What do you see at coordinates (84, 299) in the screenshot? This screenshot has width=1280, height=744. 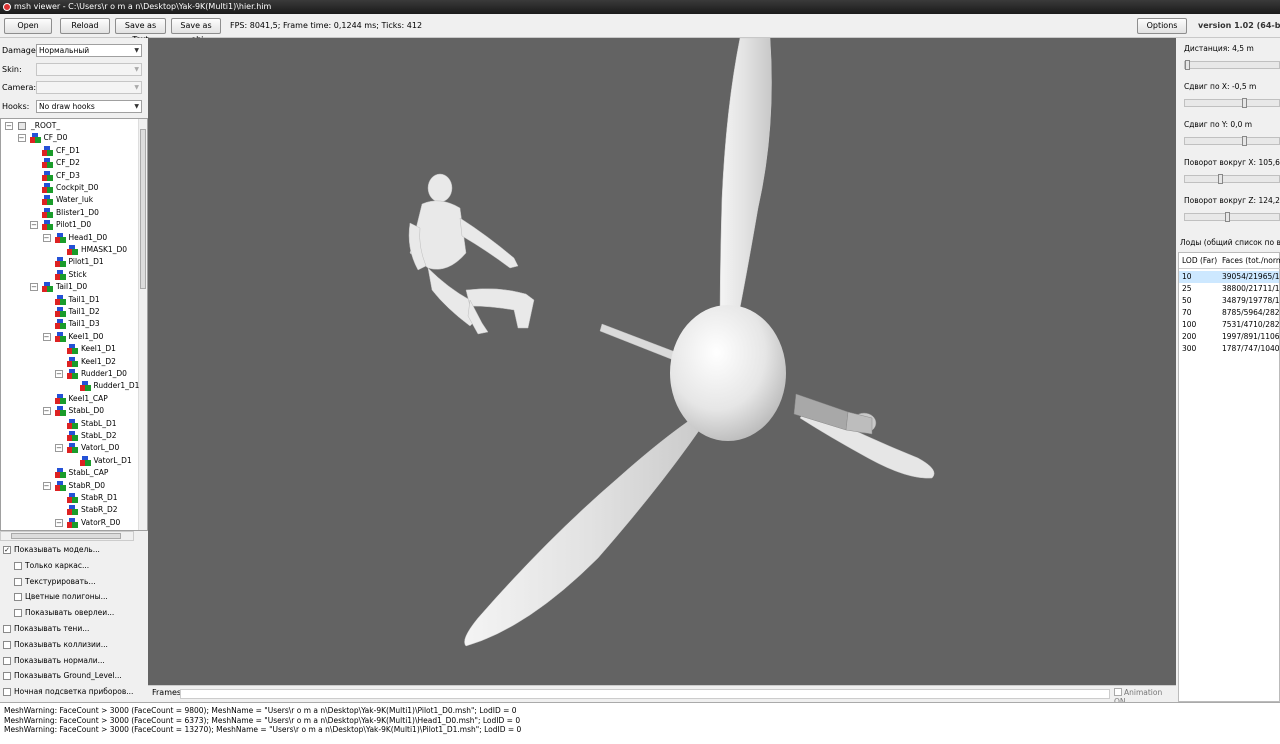 I see `tree-item-label: Tail1_D1` at bounding box center [84, 299].